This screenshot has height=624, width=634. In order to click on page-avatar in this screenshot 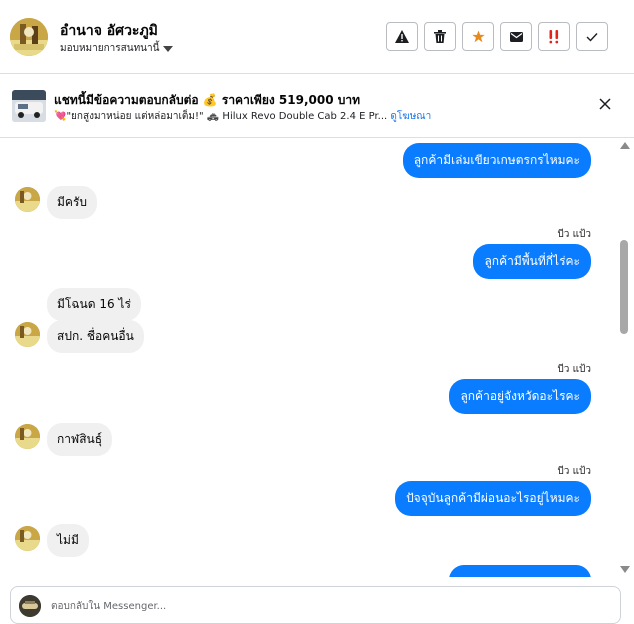, I will do `click(30, 606)`.